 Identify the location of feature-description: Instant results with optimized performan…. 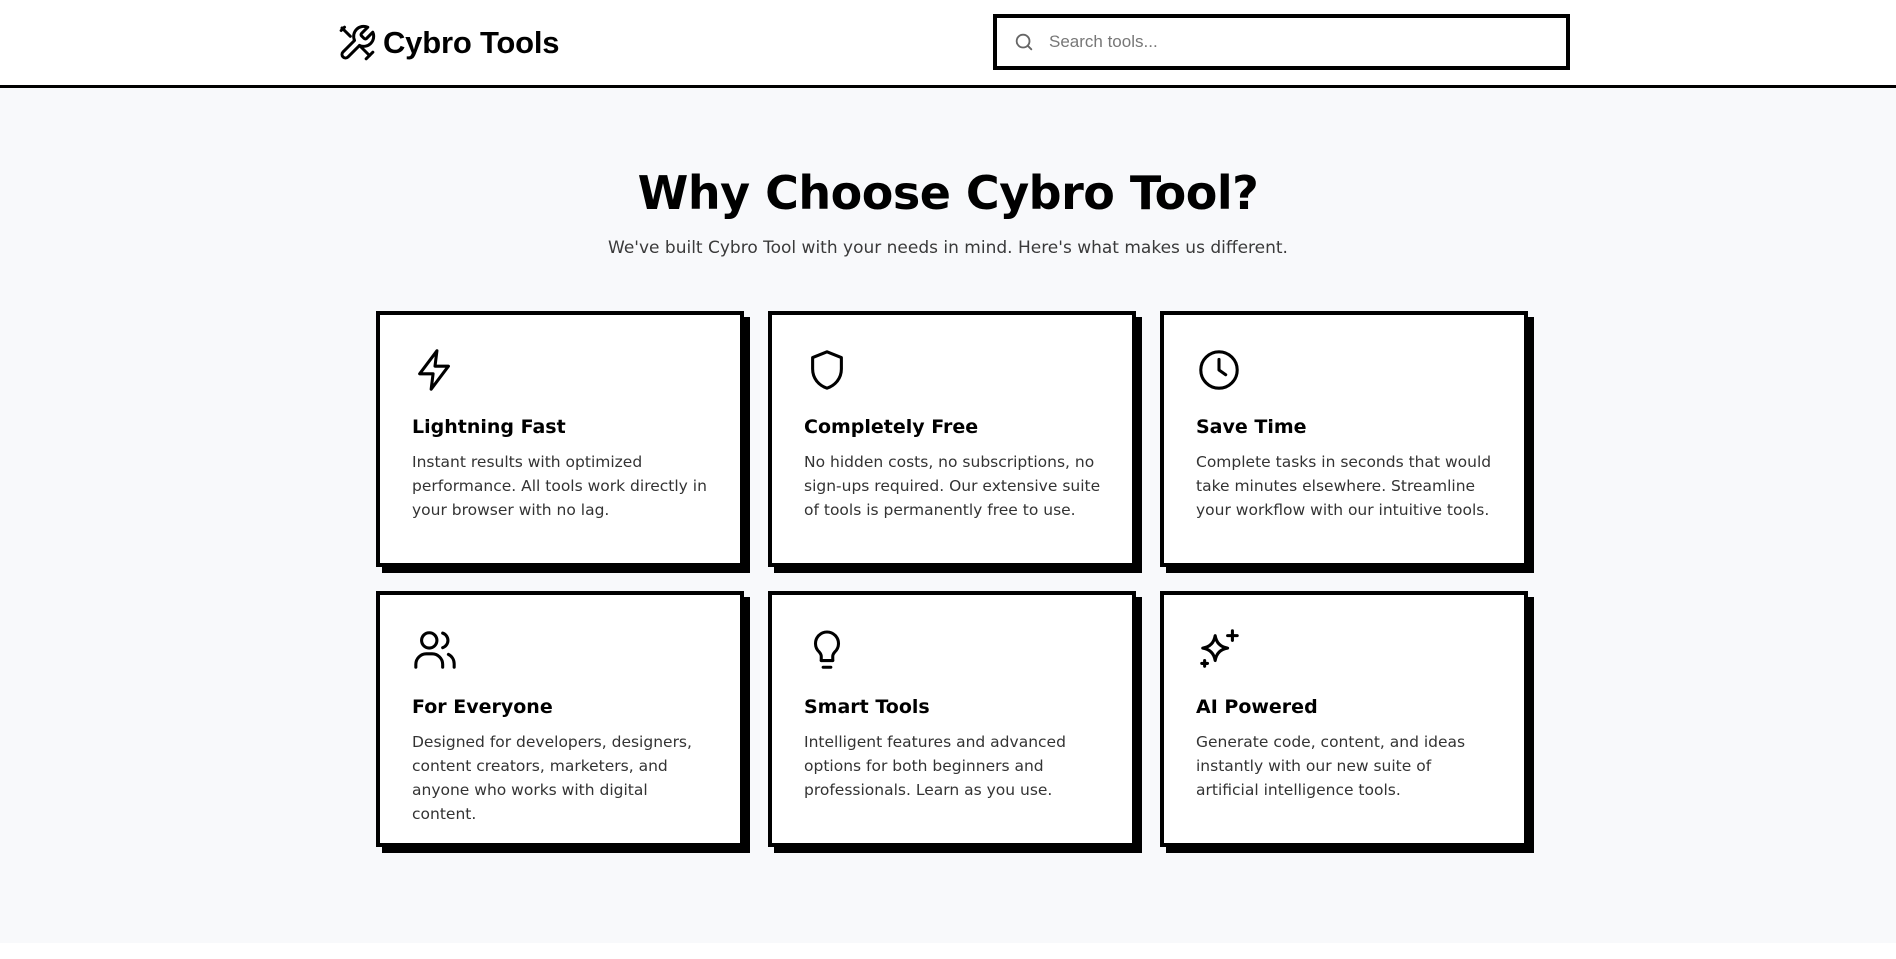
(559, 486).